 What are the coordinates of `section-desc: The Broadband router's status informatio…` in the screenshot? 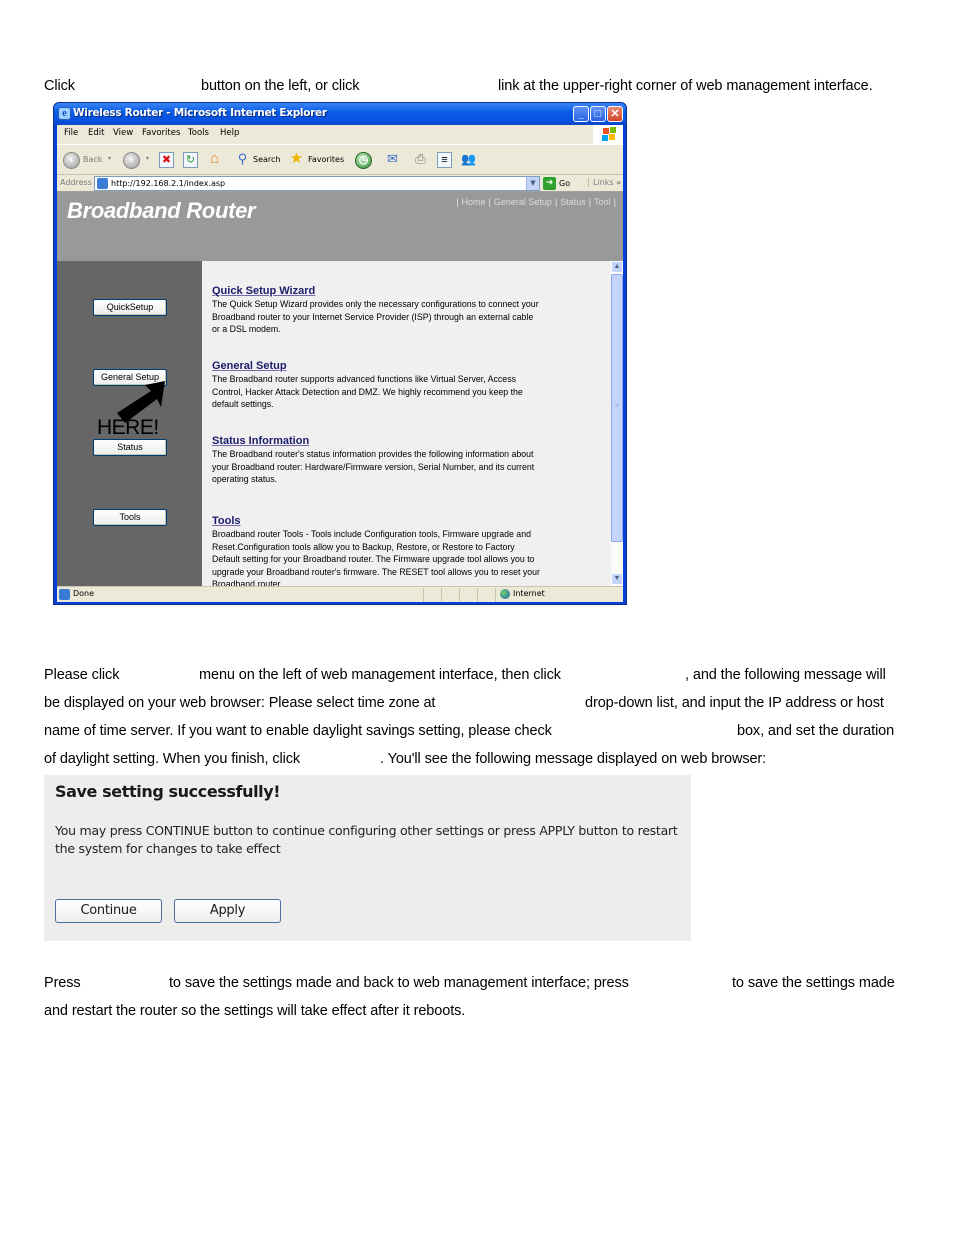 It's located at (373, 466).